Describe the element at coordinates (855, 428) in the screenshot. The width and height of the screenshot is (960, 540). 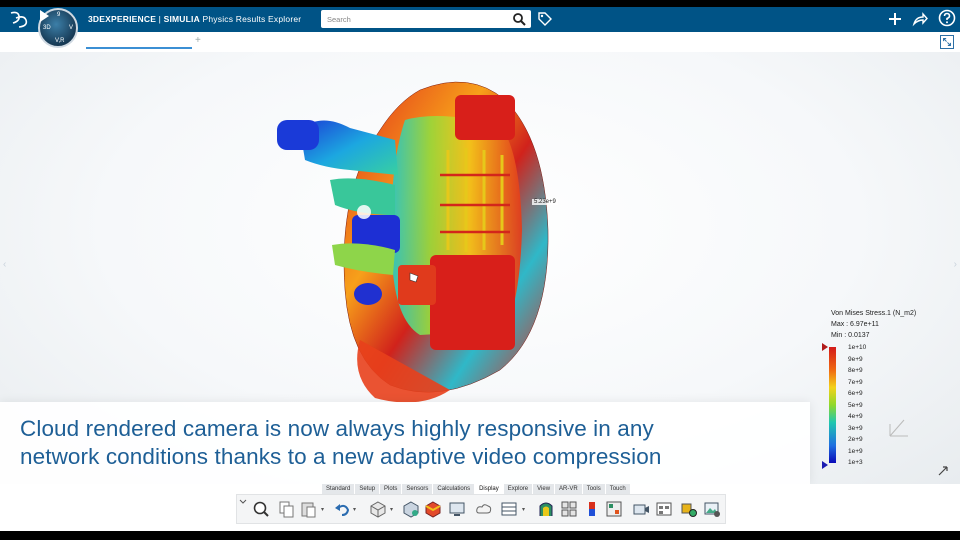
I see `legend-tick: 3e+9` at that location.